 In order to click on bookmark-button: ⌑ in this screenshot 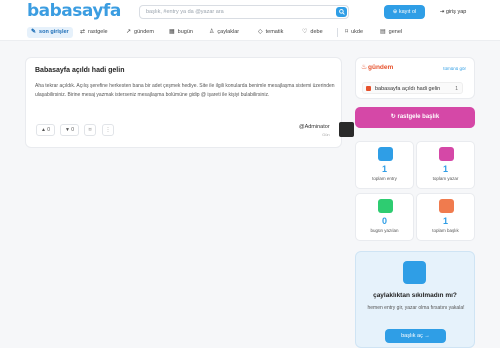, I will do `click(90, 130)`.